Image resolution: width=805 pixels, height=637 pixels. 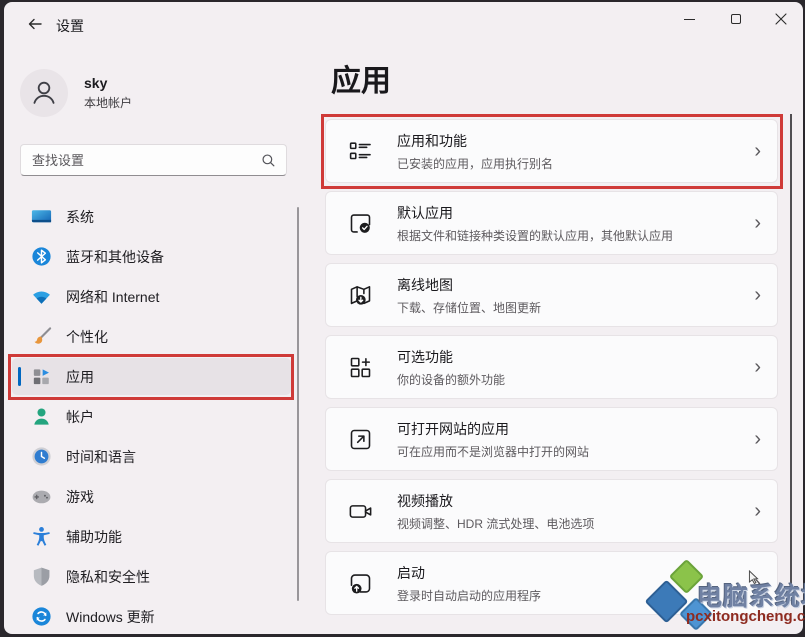 What do you see at coordinates (41, 496) in the screenshot?
I see `gaming-icon` at bounding box center [41, 496].